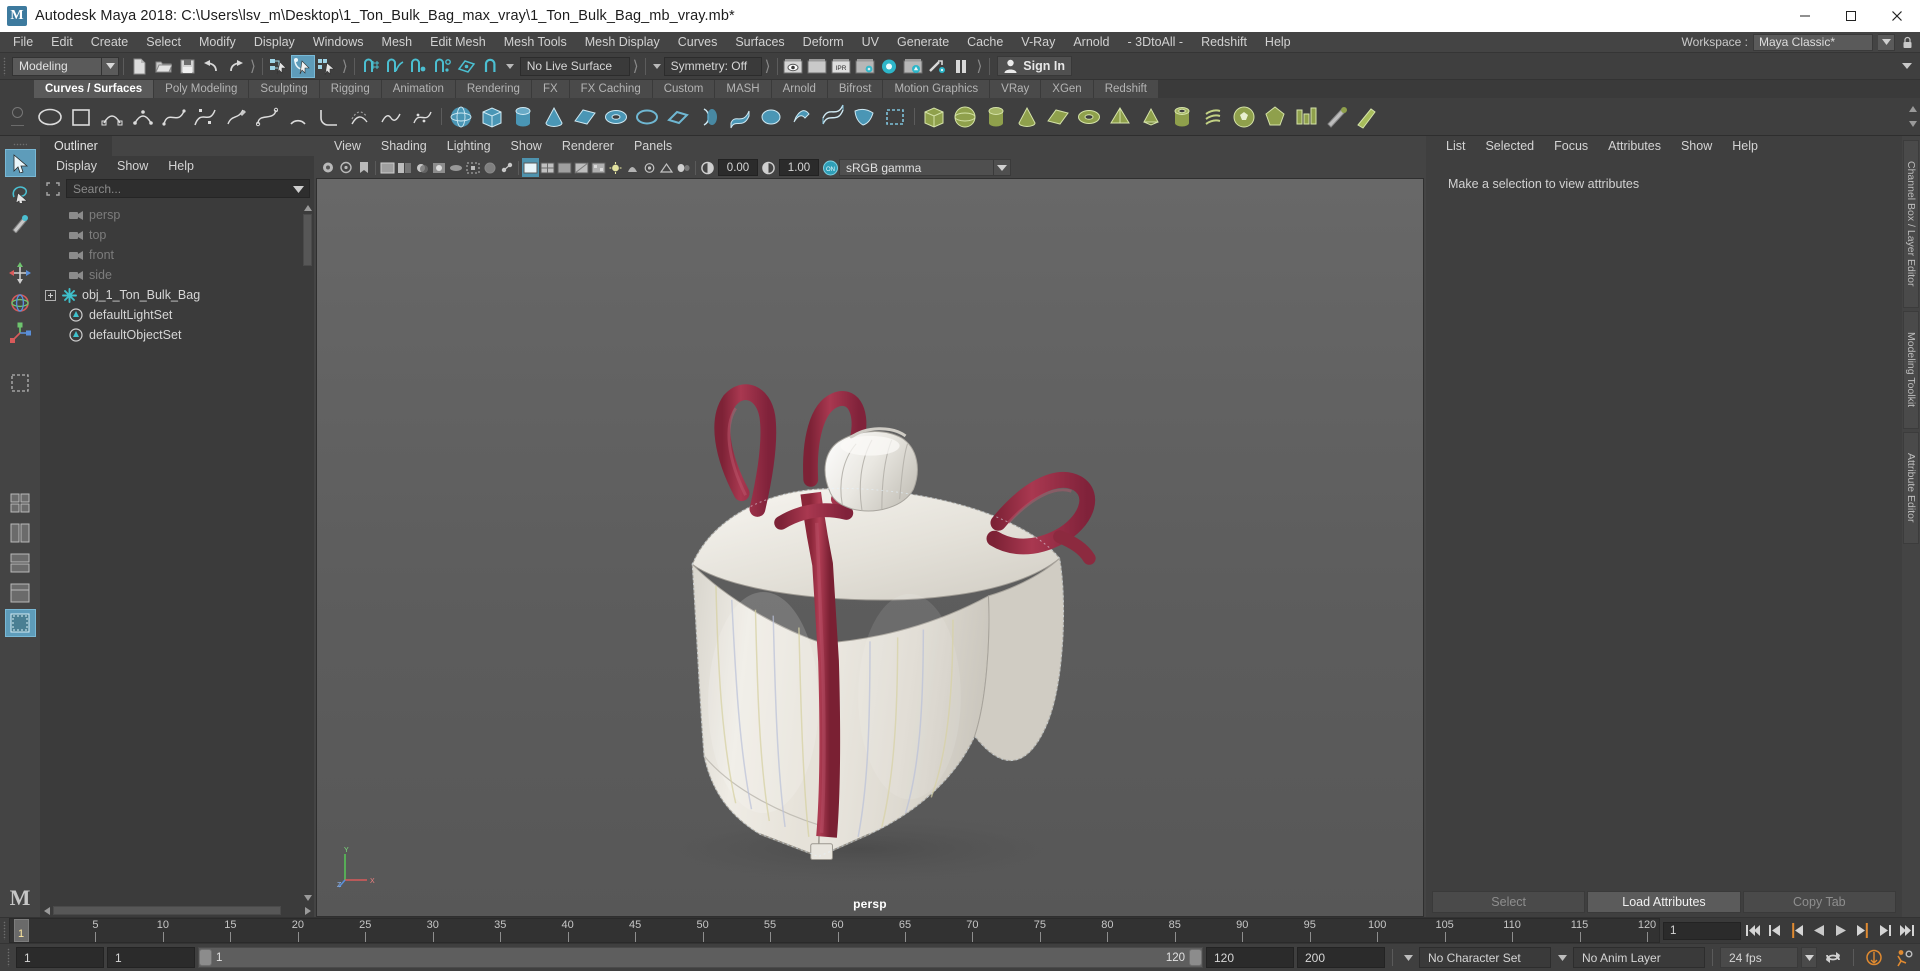 The height and width of the screenshot is (971, 1920). Describe the element at coordinates (1278, 42) in the screenshot. I see `menu-help: Help` at that location.